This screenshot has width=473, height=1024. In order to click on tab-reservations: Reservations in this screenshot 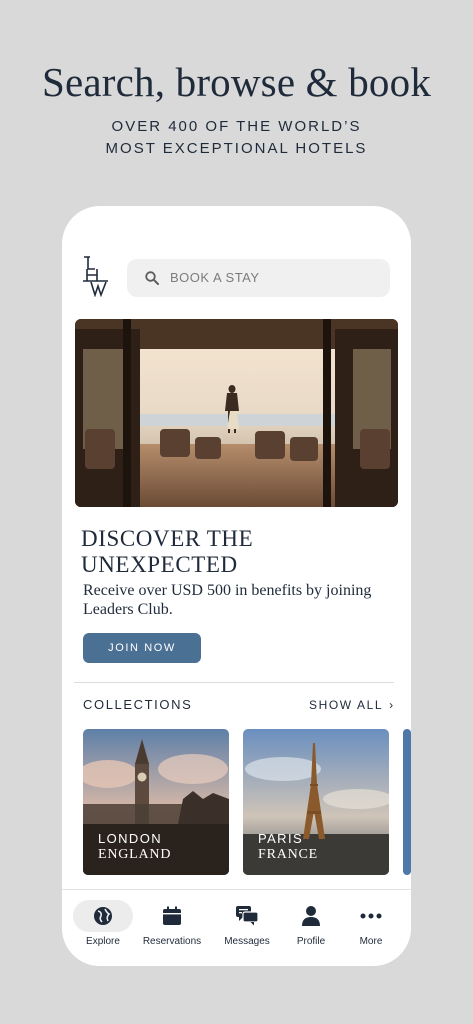, I will do `click(172, 923)`.